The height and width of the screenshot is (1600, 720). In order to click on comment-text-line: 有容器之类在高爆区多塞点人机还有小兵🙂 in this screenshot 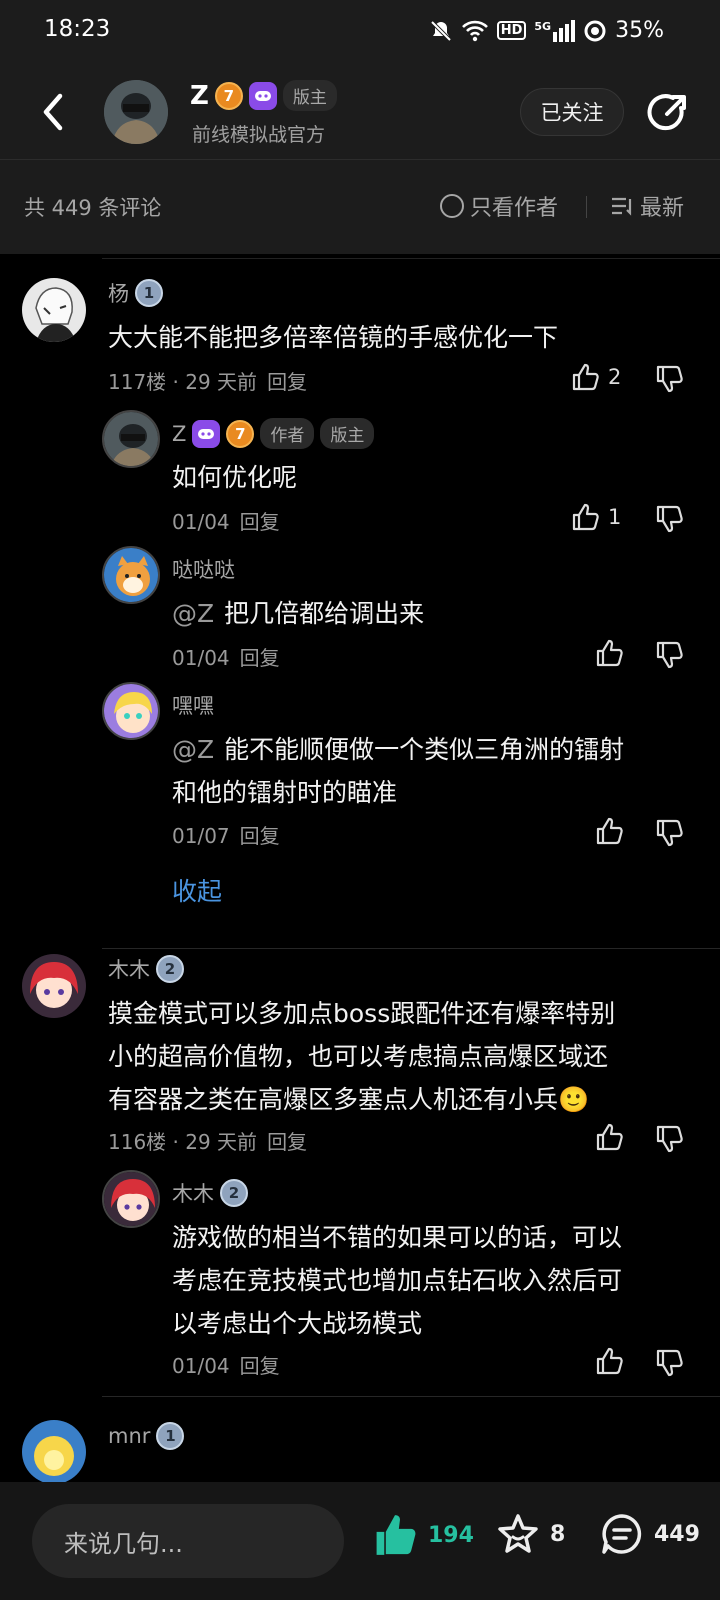, I will do `click(349, 1099)`.